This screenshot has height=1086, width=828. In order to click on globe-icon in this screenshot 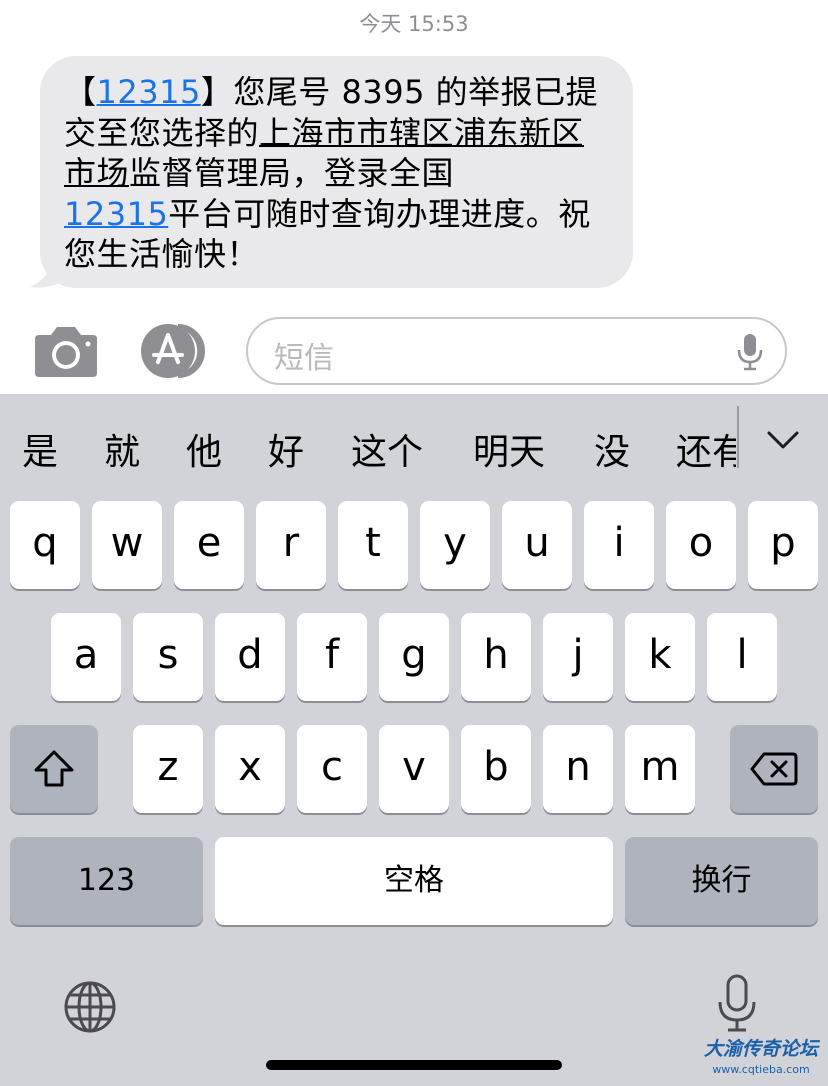, I will do `click(90, 1007)`.